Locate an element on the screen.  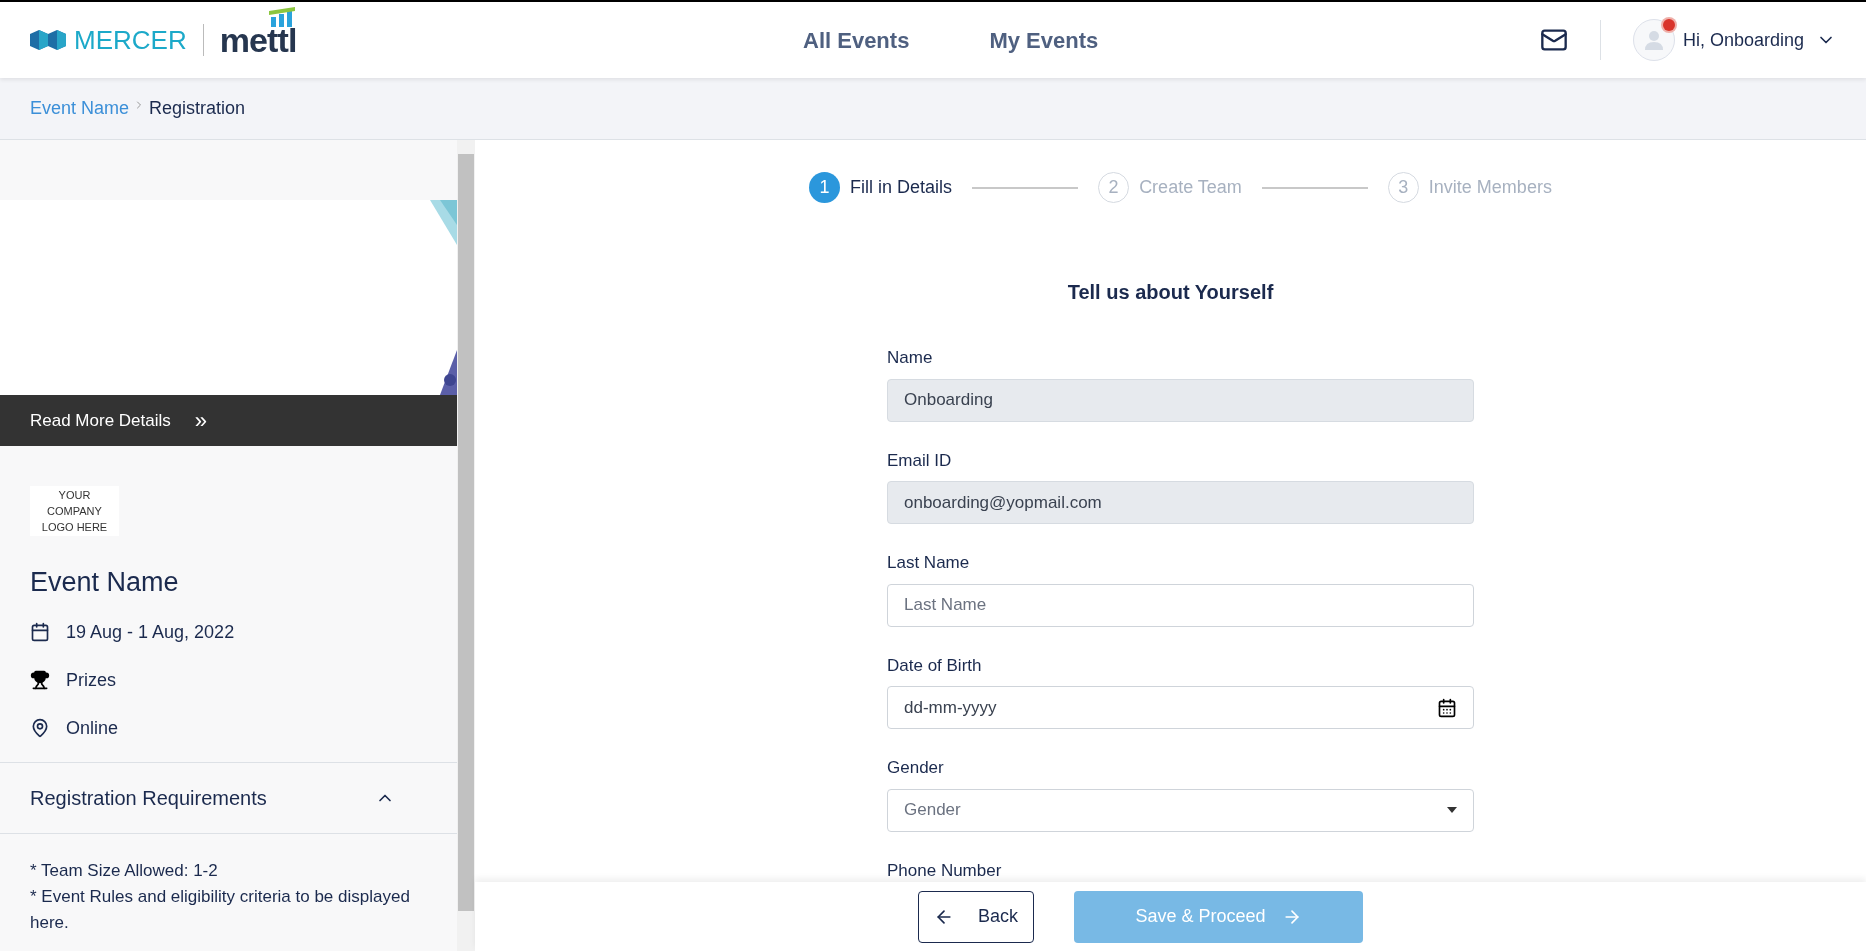
product-logo: mettl is located at coordinates (258, 40).